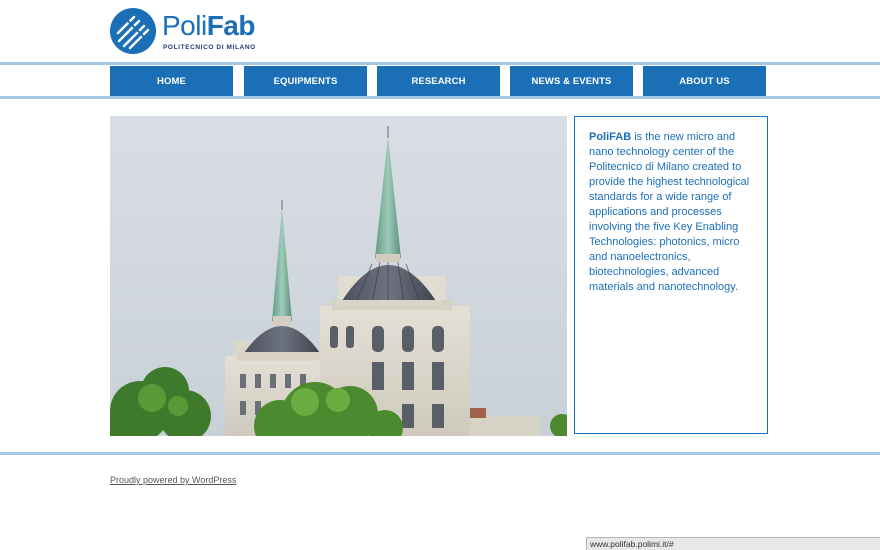  Describe the element at coordinates (440, 63) in the screenshot. I see `nav-top-rule` at that location.